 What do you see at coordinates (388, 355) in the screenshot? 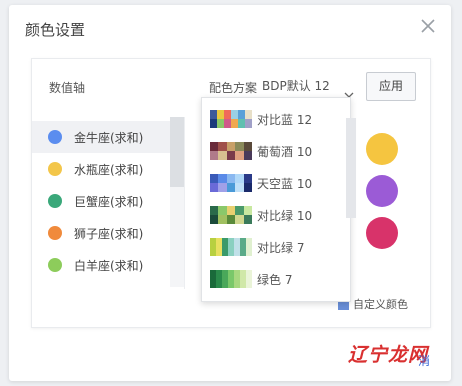
I see `watermark-text: 辽宁龙网` at bounding box center [388, 355].